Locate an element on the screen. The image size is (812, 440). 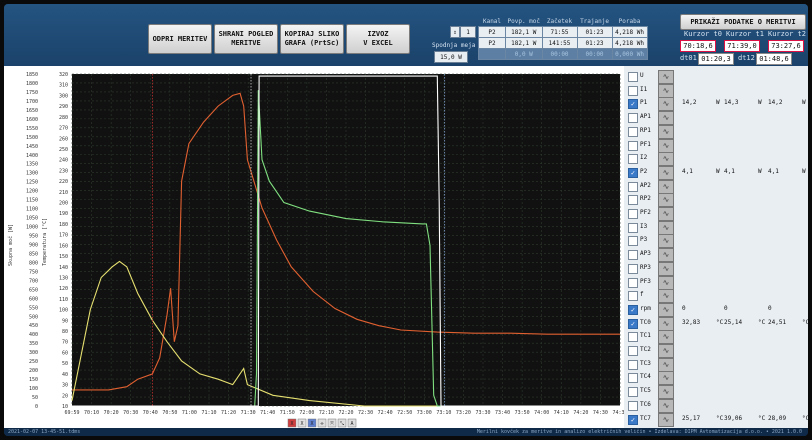
channel-row-rp1: RP1 ∿ is located at coordinates (716, 131).